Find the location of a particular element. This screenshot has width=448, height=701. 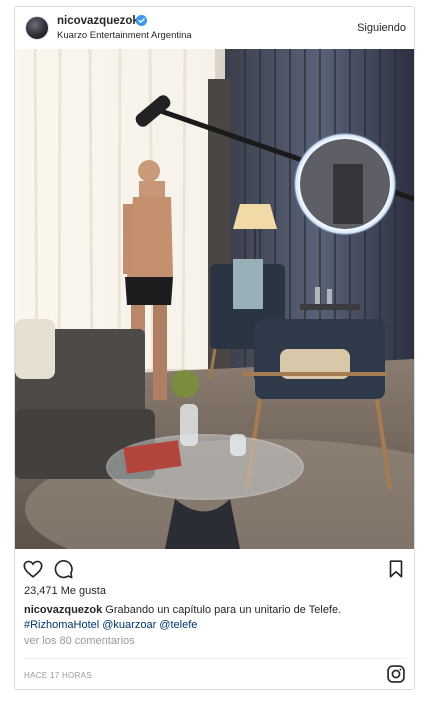

post-timestamp: HACE 17 HORAS is located at coordinates (58, 675).